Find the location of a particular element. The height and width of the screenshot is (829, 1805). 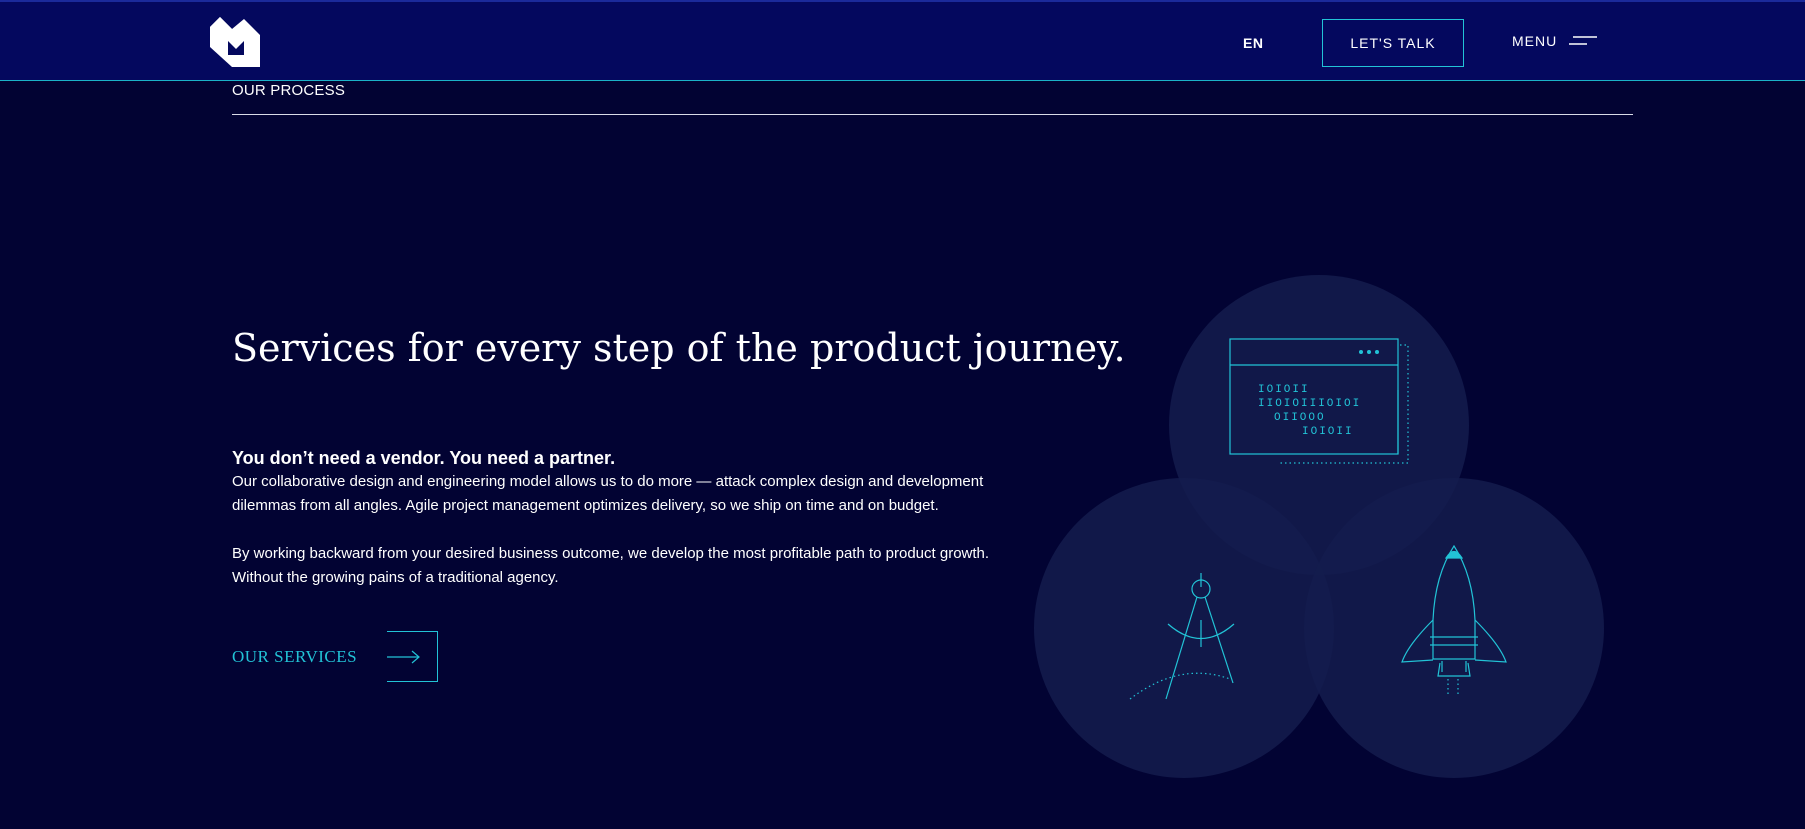

hamburger-menu-icon is located at coordinates (1583, 40).